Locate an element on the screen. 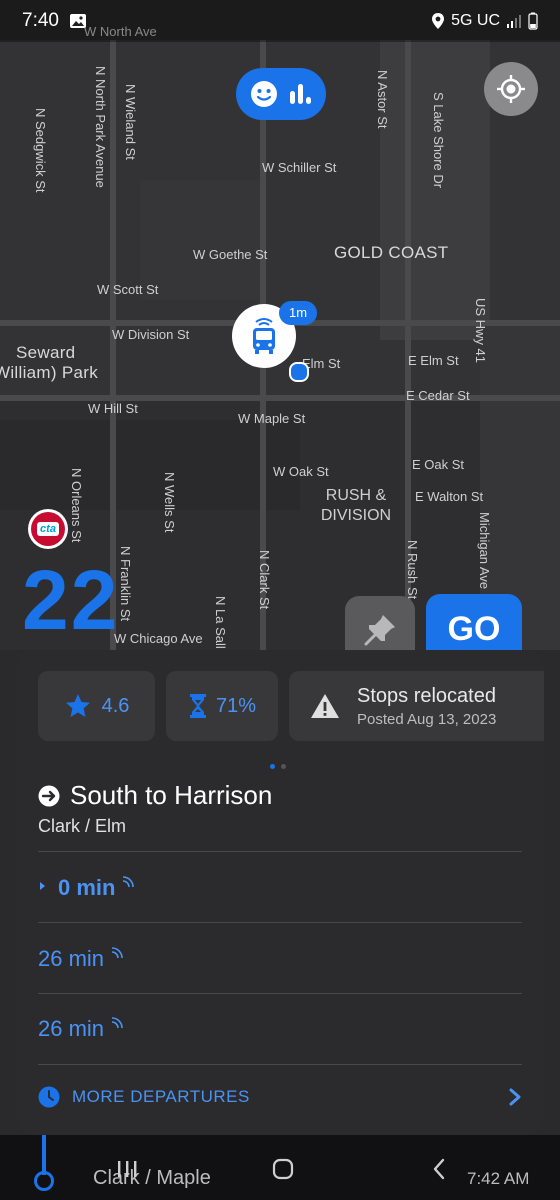 The height and width of the screenshot is (1200, 560). bar-chart-icon is located at coordinates (300, 94).